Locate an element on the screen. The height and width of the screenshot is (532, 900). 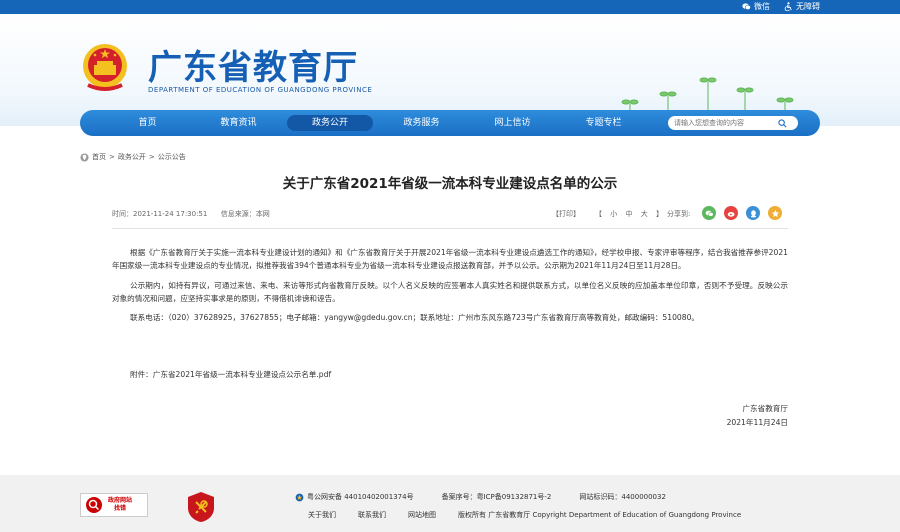
footer-link-about: 关于我们 is located at coordinates (322, 515).